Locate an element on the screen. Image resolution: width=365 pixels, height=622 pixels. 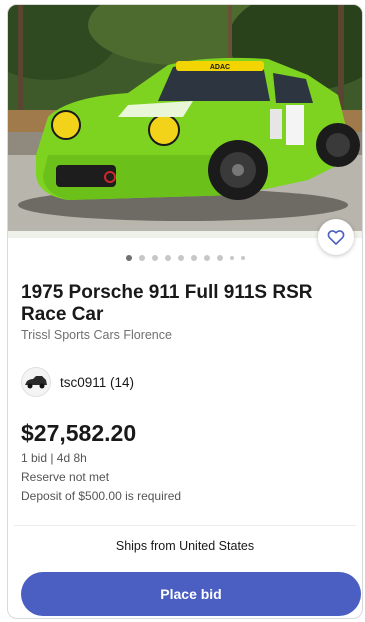
deposit-notice: Deposit of $500.00 is required is located at coordinates (101, 496).